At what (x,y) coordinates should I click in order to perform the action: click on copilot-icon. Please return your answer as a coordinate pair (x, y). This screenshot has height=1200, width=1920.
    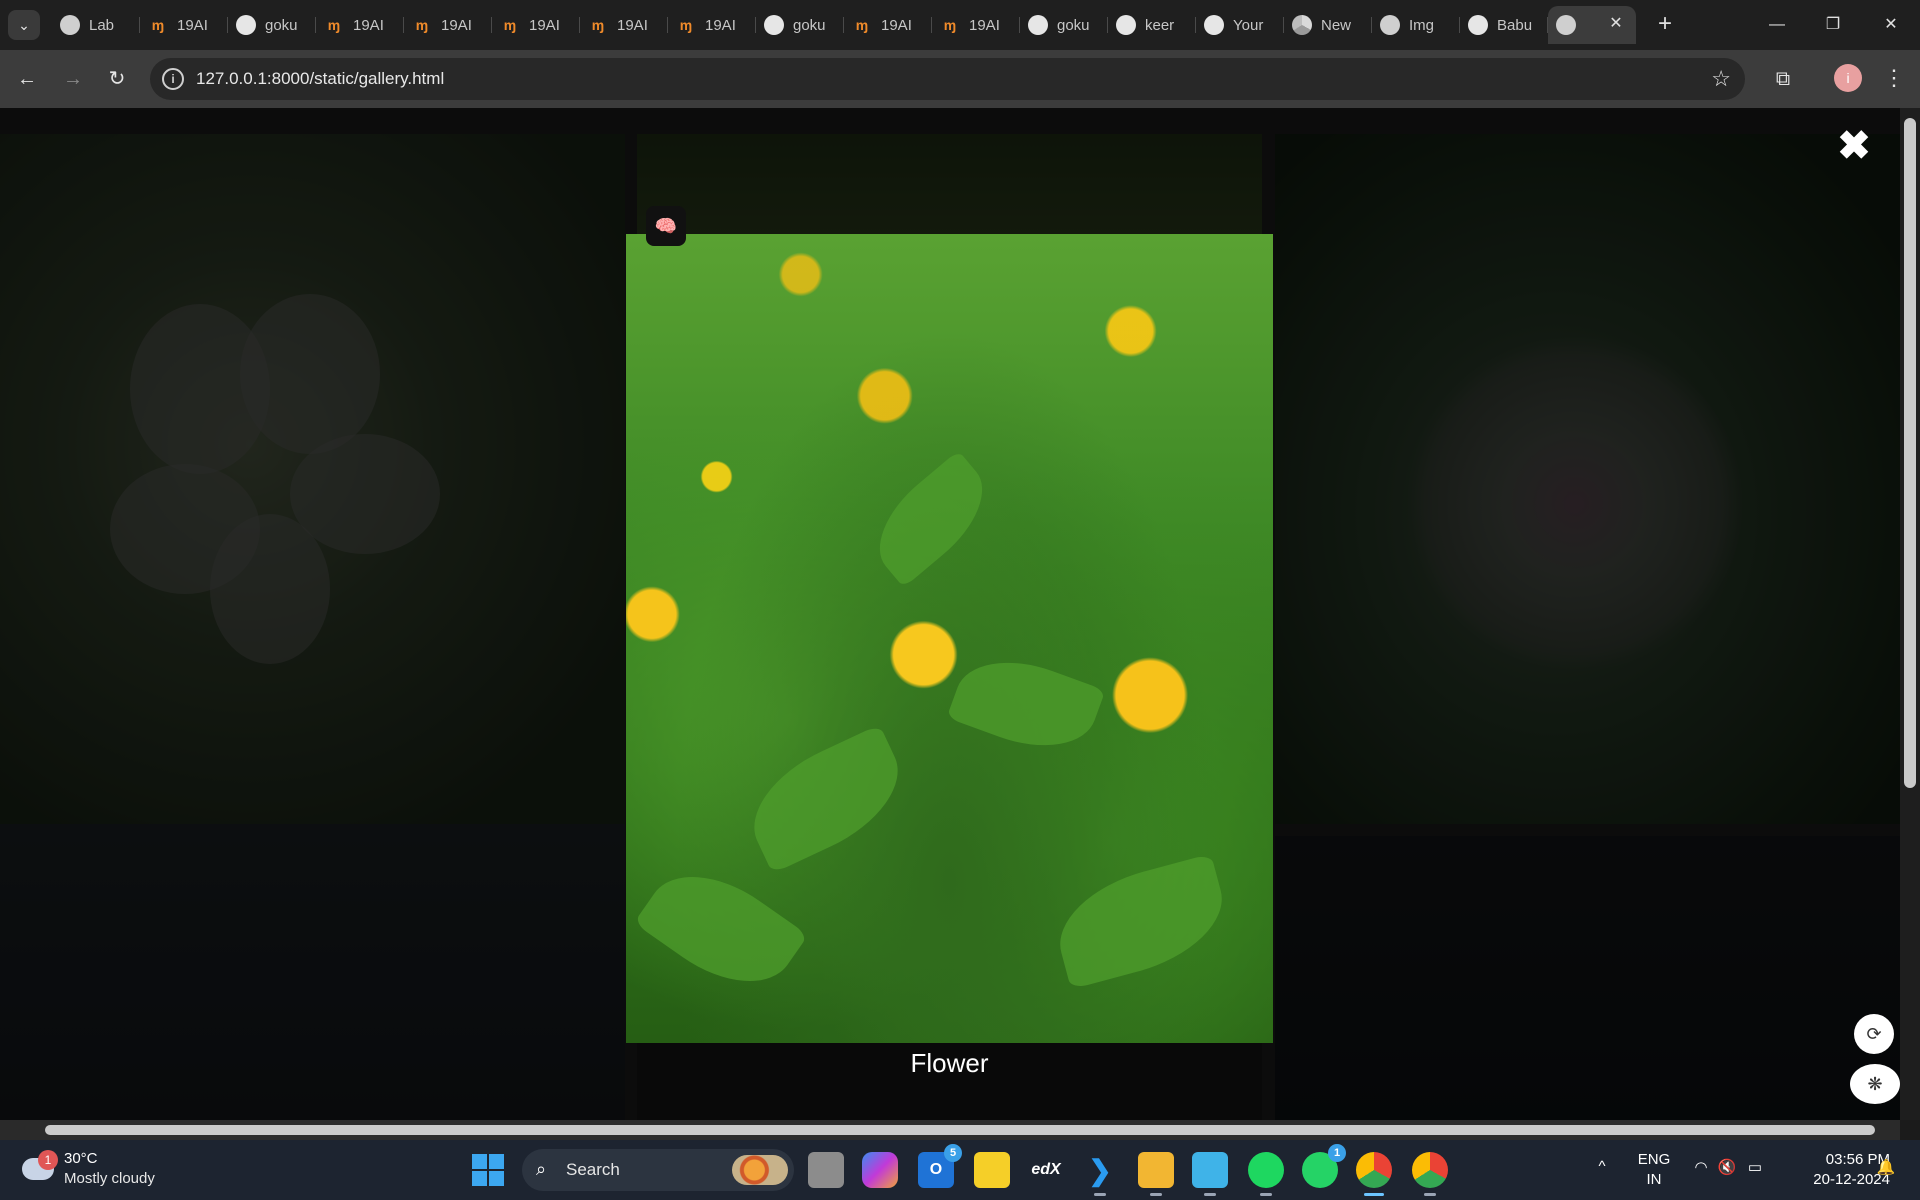
    Looking at the image, I should click on (880, 1170).